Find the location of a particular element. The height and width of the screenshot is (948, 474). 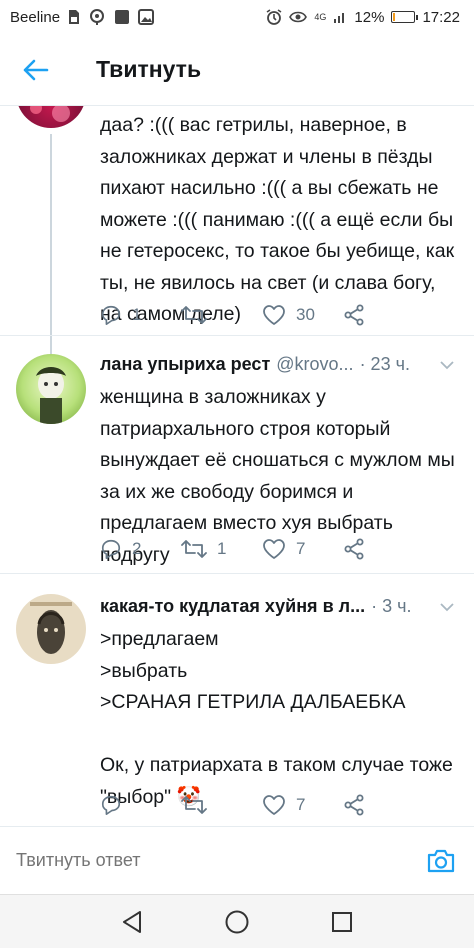

reply-bar is located at coordinates (237, 860).